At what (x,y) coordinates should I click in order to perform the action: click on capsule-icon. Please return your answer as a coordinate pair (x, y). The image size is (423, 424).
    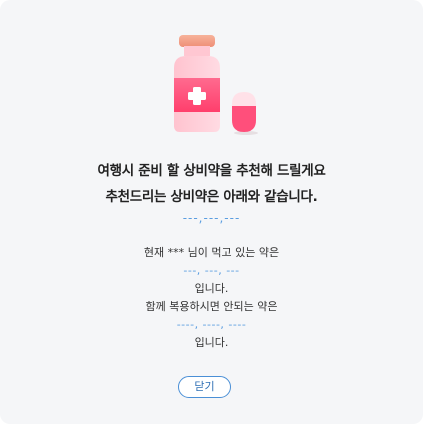
    Looking at the image, I should click on (244, 99).